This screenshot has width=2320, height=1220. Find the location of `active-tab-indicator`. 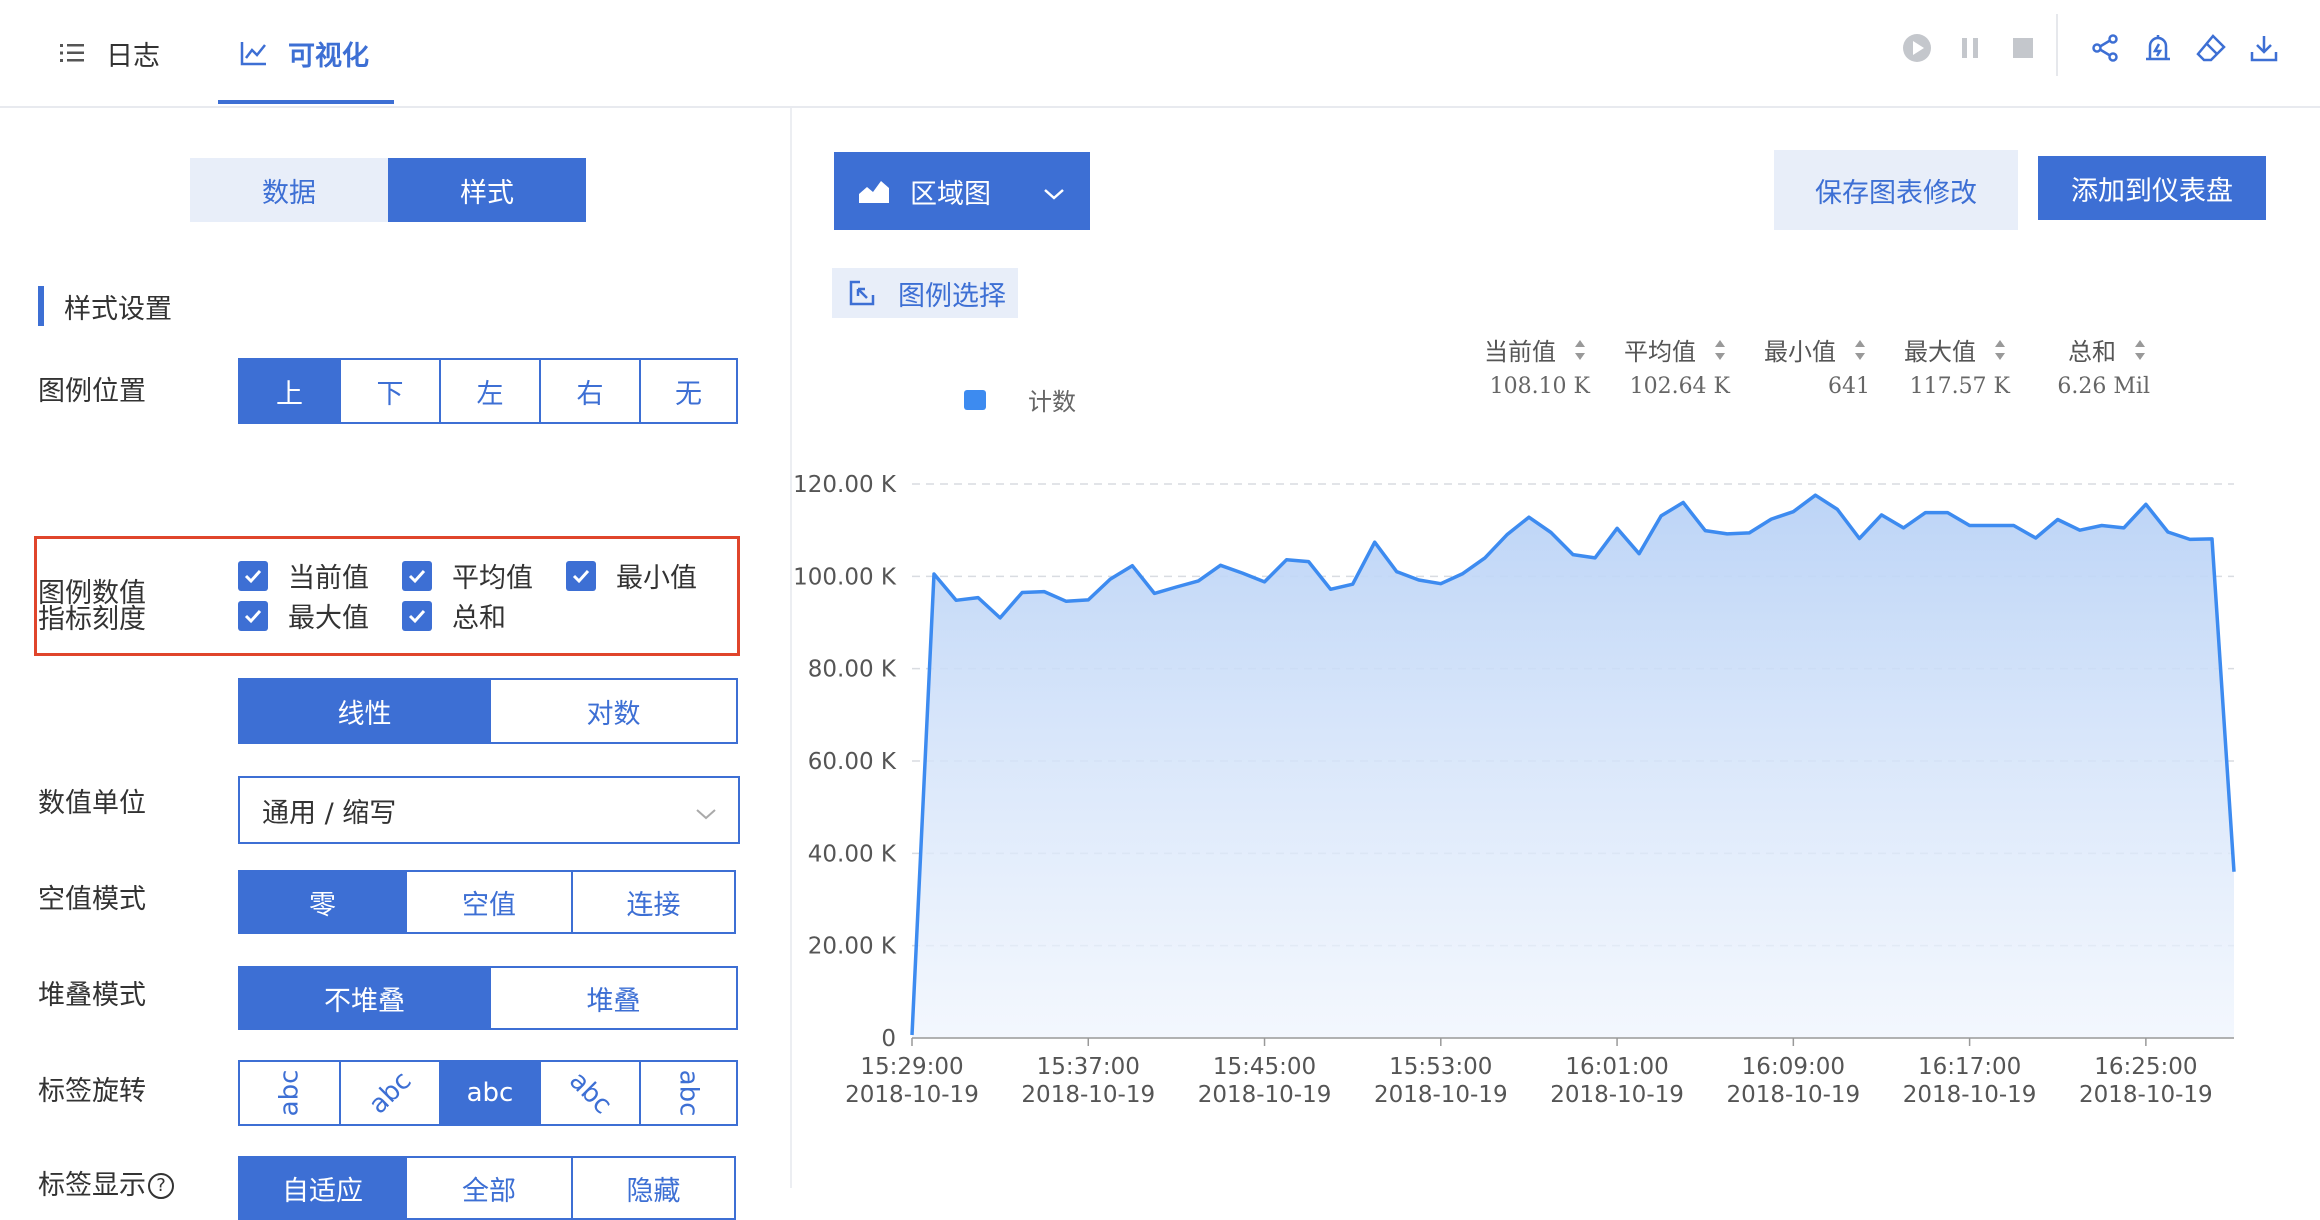

active-tab-indicator is located at coordinates (306, 102).